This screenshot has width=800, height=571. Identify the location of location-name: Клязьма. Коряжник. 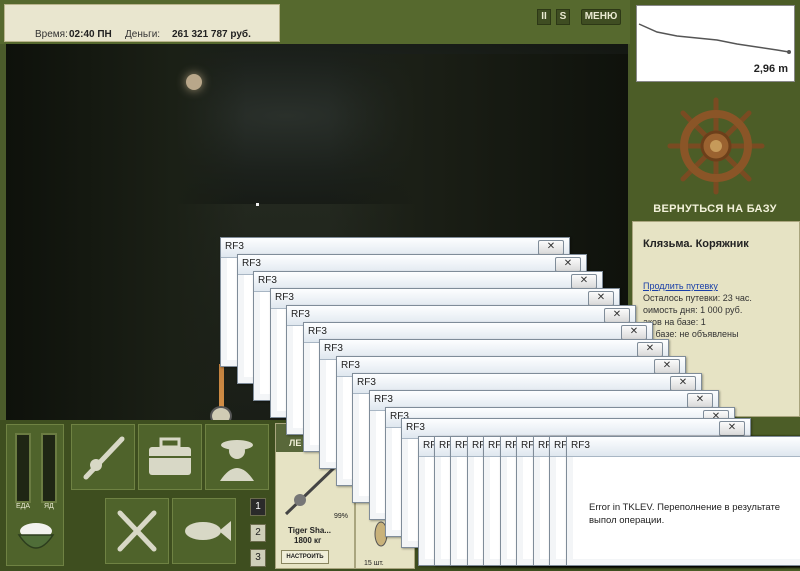
(696, 244).